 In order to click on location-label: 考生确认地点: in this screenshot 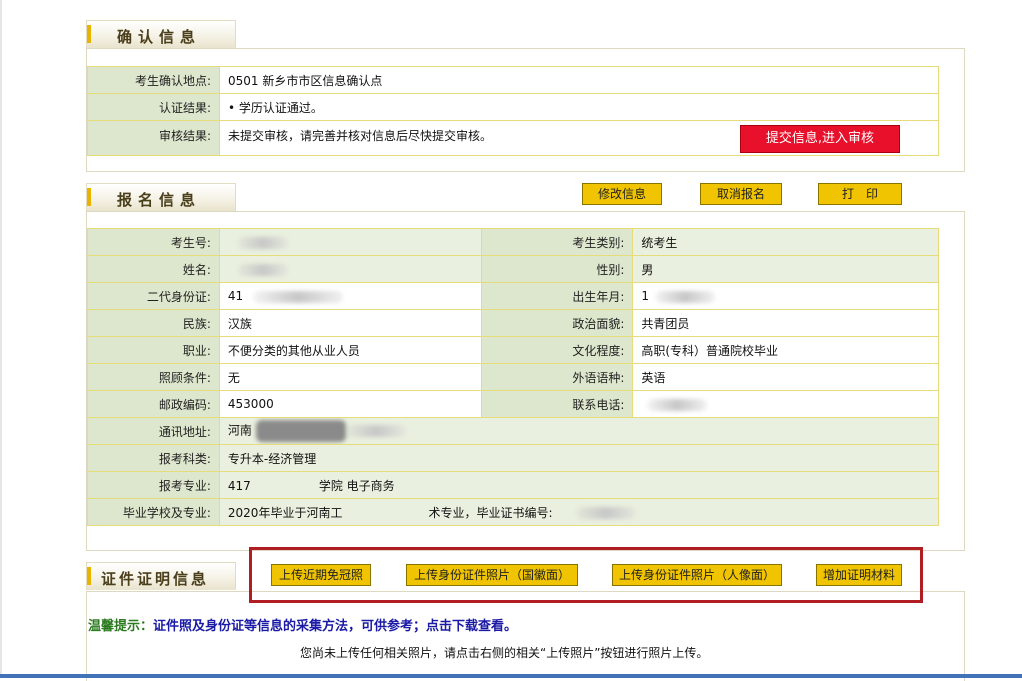, I will do `click(153, 80)`.